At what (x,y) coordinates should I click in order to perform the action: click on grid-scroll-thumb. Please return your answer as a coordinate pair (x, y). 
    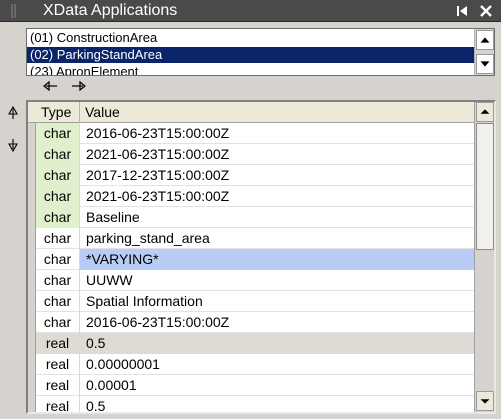
    Looking at the image, I should click on (485, 186).